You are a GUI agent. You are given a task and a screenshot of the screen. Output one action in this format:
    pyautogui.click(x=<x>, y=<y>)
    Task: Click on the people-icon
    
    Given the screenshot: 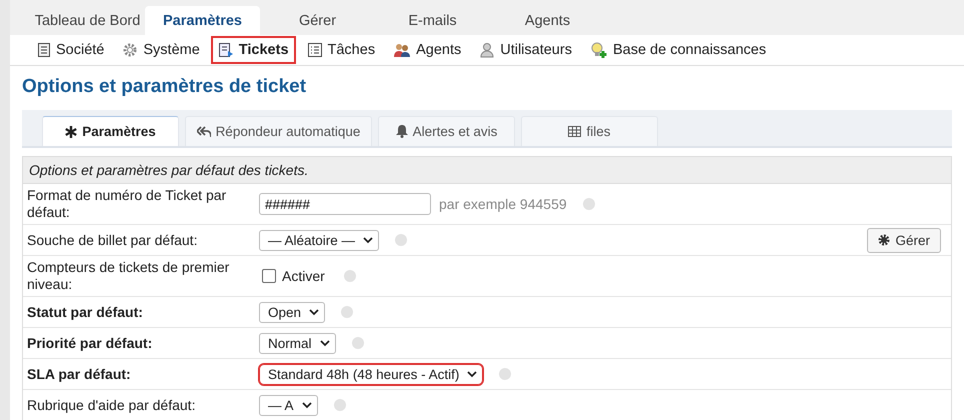 What is the action you would take?
    pyautogui.click(x=402, y=50)
    